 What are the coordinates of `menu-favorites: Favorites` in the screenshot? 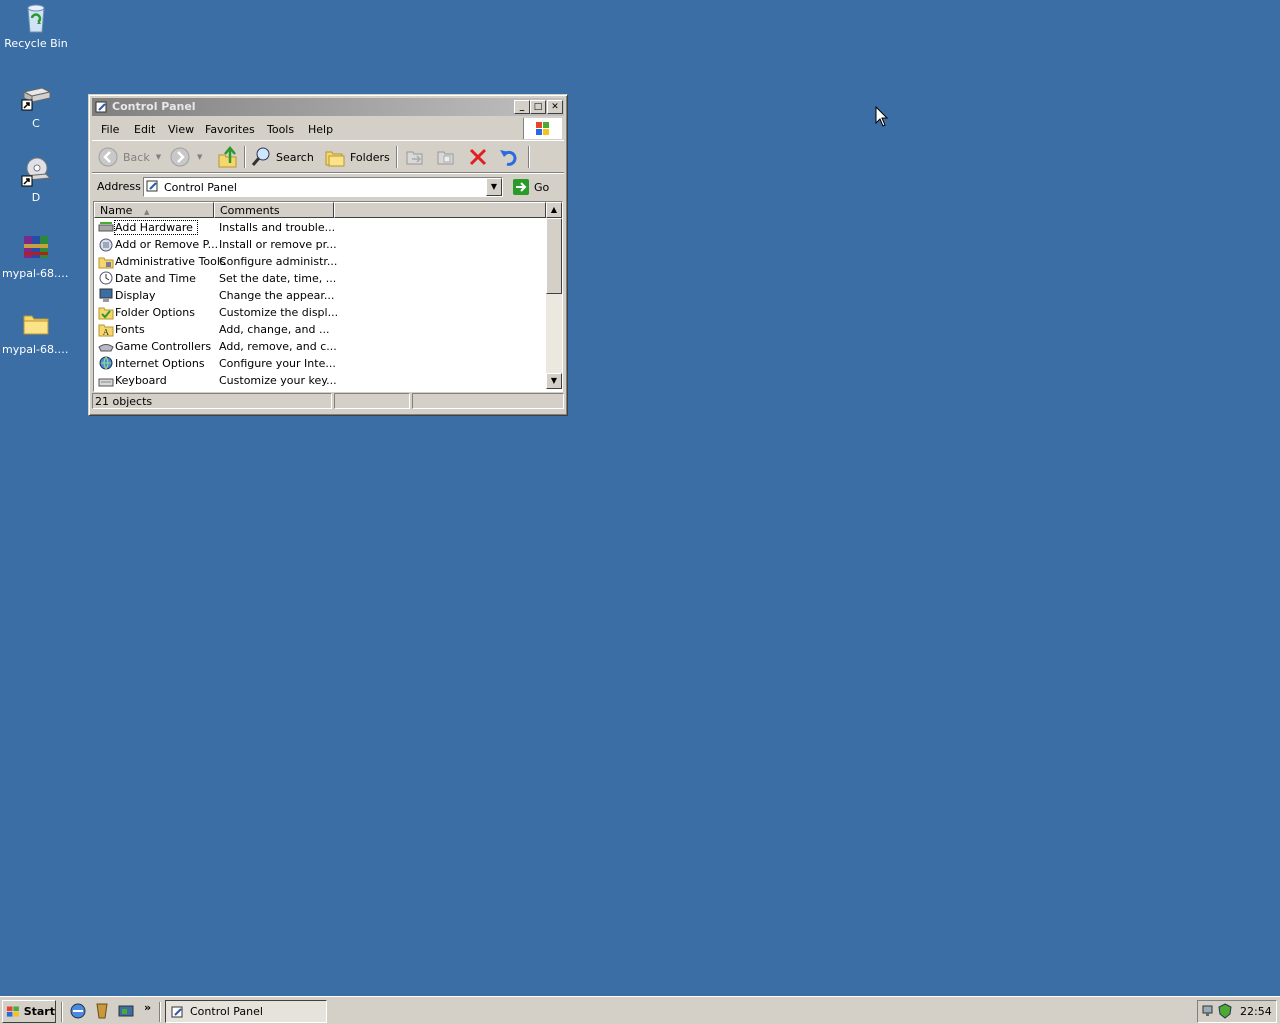 It's located at (230, 129).